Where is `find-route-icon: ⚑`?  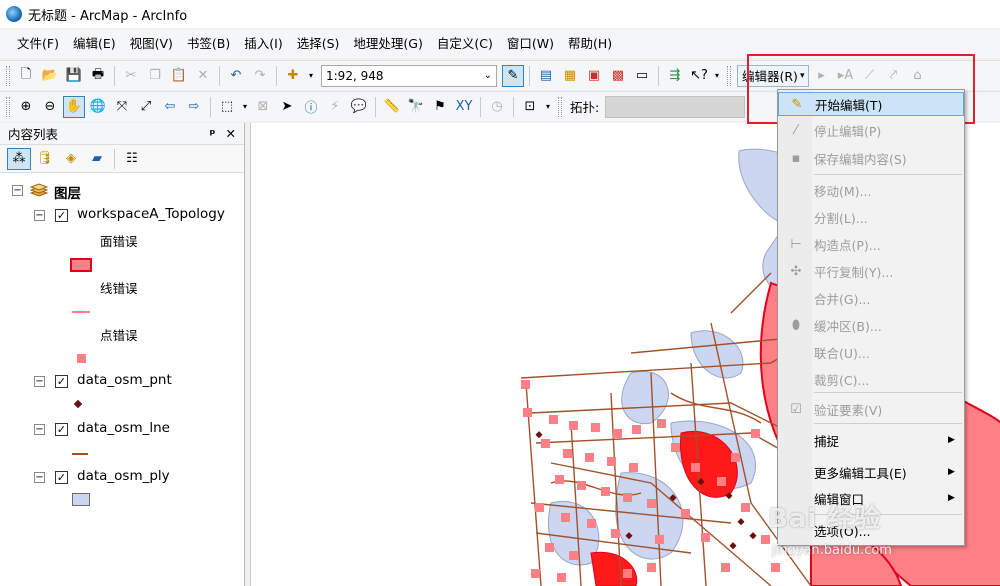
find-route-icon: ⚑ is located at coordinates (440, 107).